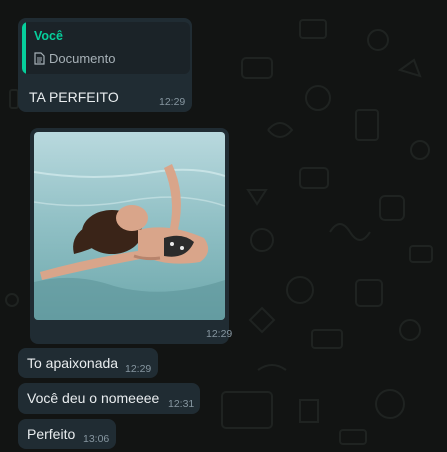 Image resolution: width=447 pixels, height=452 pixels. What do you see at coordinates (96, 439) in the screenshot?
I see `message-time: 13:06` at bounding box center [96, 439].